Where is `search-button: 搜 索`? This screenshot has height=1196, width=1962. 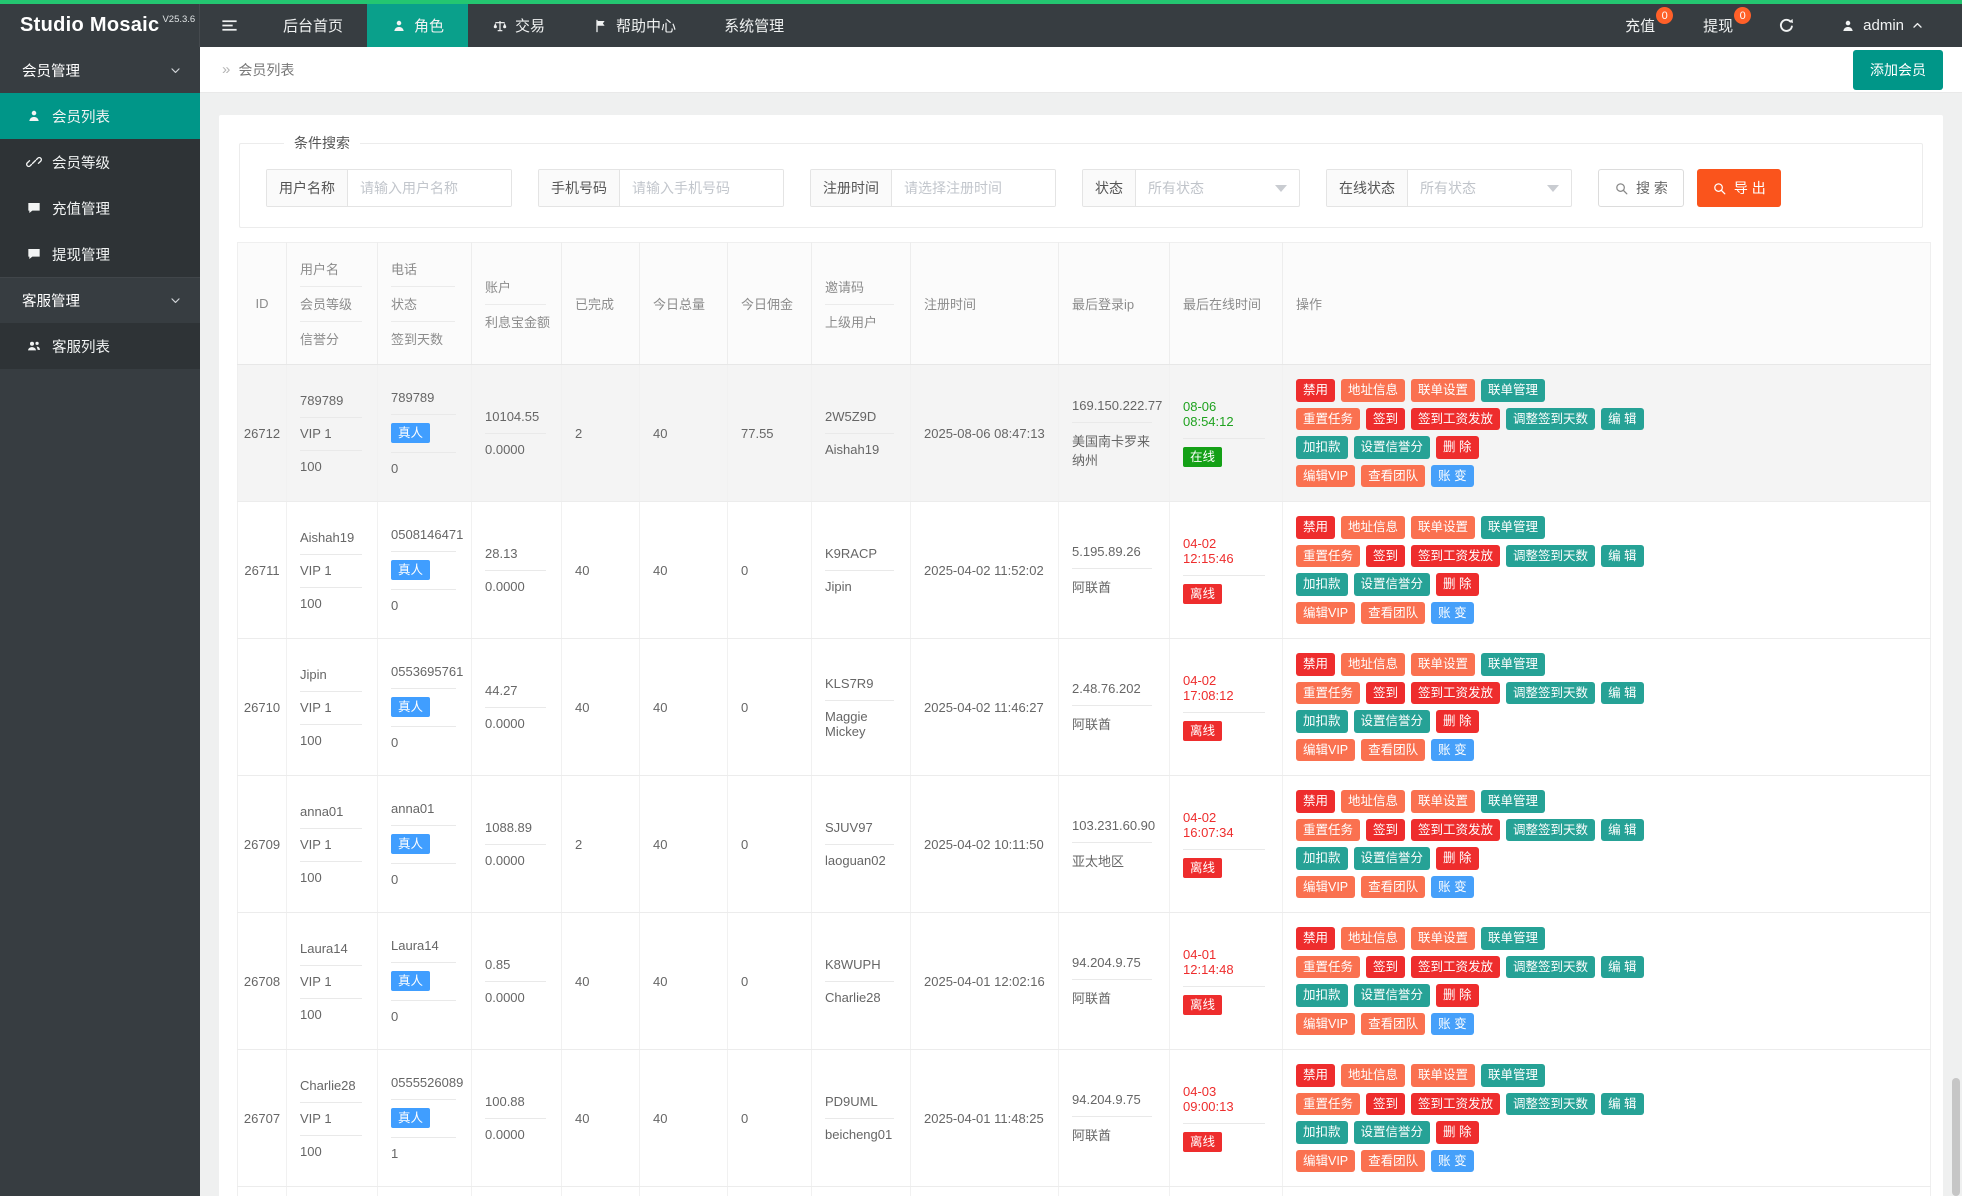 search-button: 搜 索 is located at coordinates (1641, 188).